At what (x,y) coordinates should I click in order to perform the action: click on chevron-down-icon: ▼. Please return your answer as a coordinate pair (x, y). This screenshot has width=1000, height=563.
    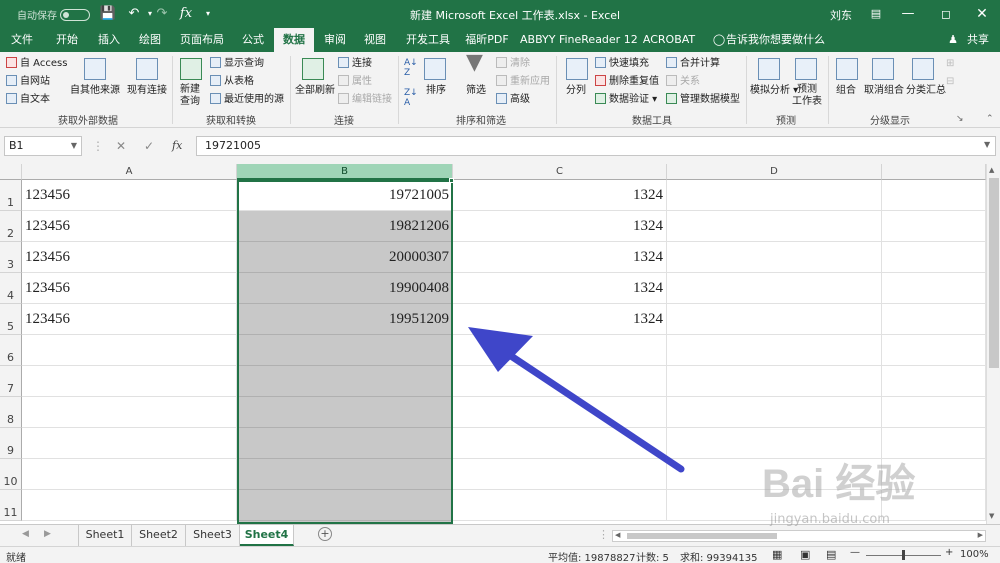
    Looking at the image, I should click on (74, 146).